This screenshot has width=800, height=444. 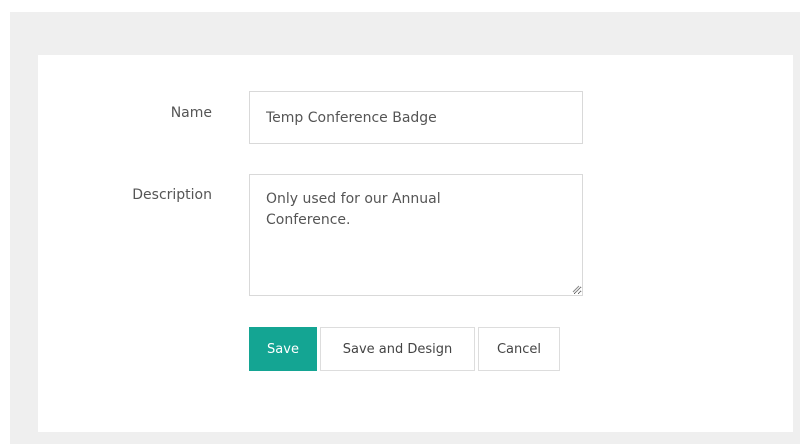 I want to click on cancel-button: Cancel, so click(x=519, y=349).